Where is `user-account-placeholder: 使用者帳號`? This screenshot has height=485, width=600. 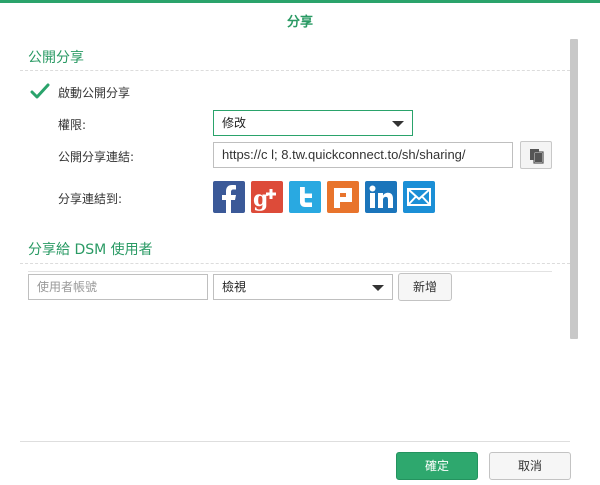 user-account-placeholder: 使用者帳號 is located at coordinates (67, 287).